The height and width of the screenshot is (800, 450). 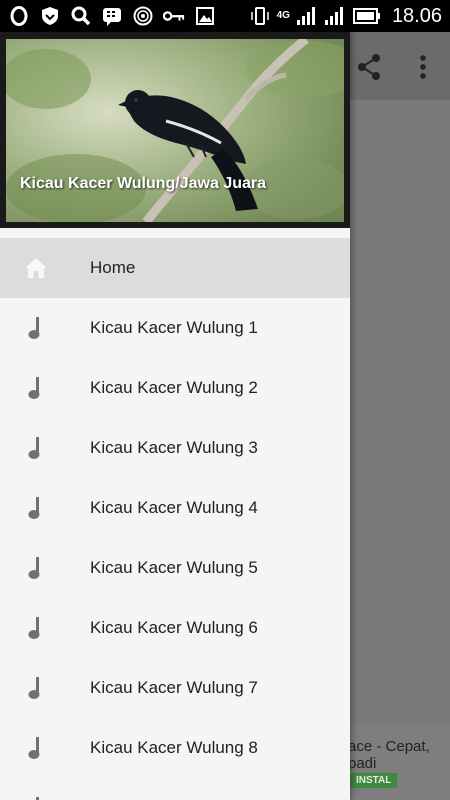 What do you see at coordinates (174, 16) in the screenshot?
I see `key-icon` at bounding box center [174, 16].